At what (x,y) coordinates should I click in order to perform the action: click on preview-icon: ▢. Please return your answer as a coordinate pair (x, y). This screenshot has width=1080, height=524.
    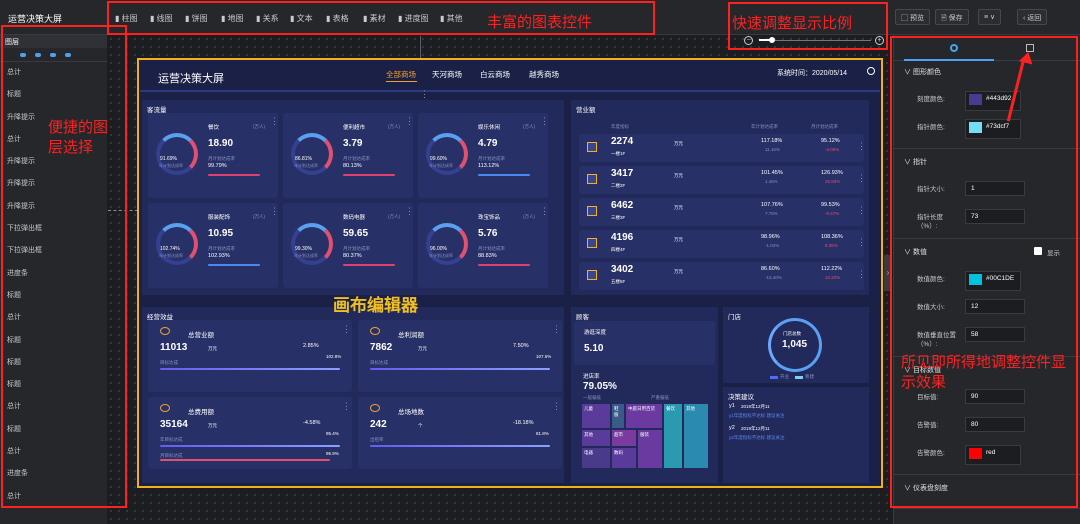
    Looking at the image, I should click on (905, 18).